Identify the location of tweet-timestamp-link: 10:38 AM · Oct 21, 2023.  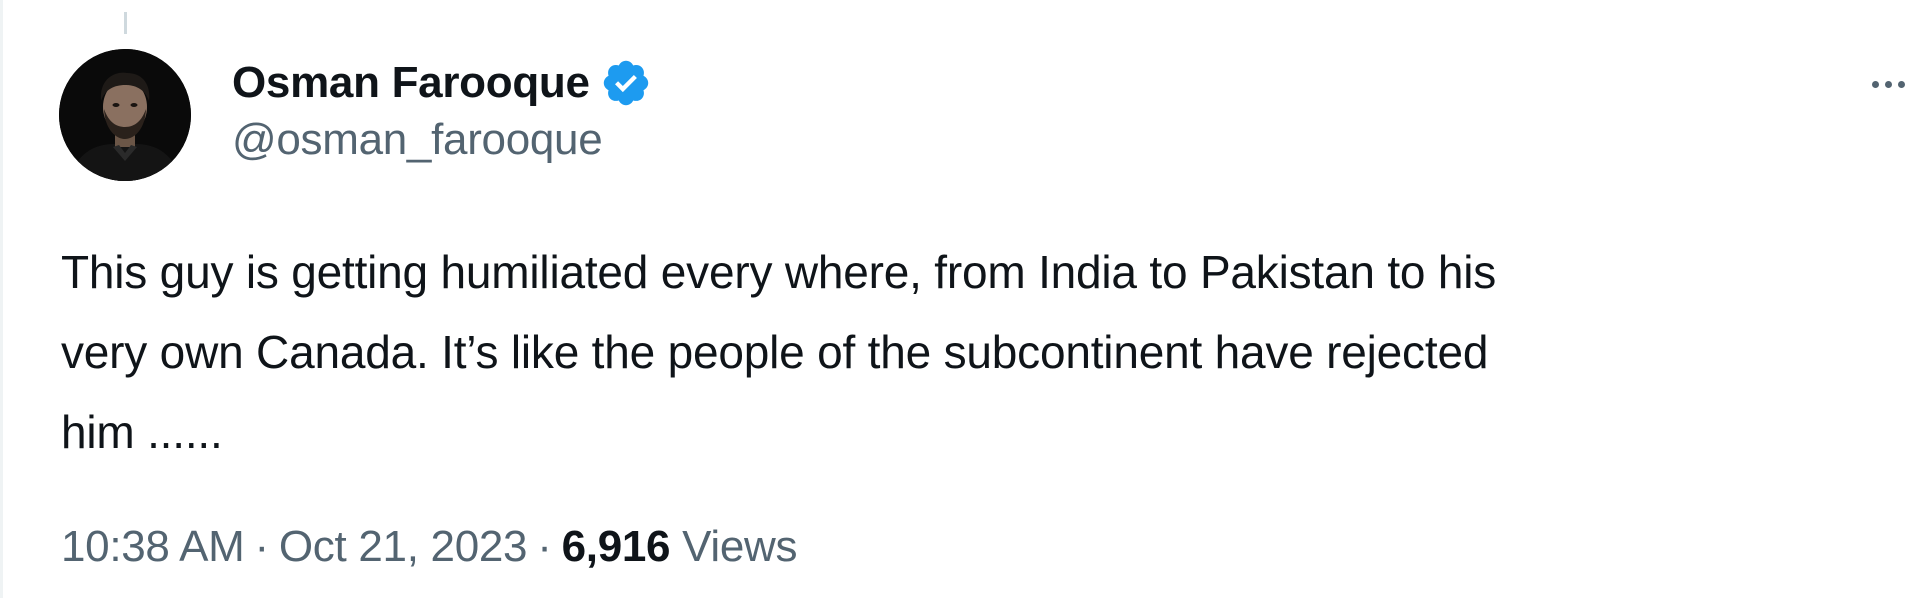
(294, 546).